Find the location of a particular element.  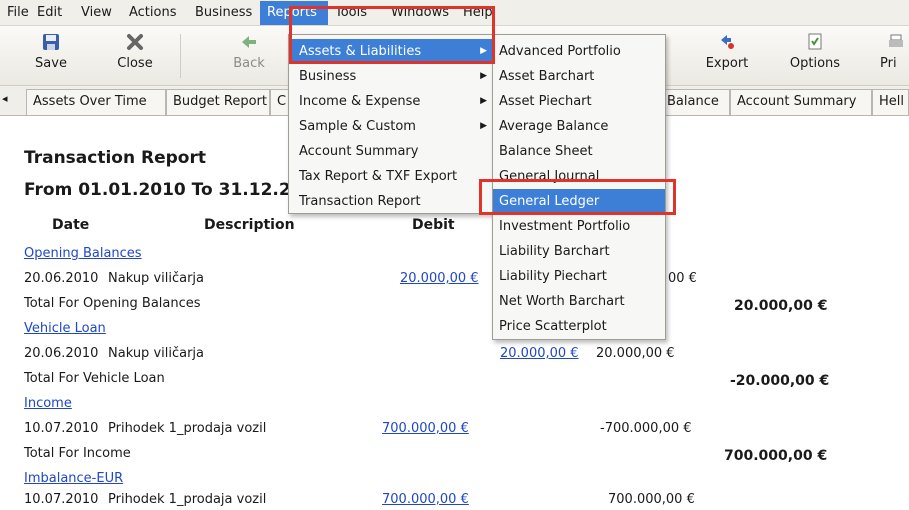

options-button: Options is located at coordinates (815, 56).